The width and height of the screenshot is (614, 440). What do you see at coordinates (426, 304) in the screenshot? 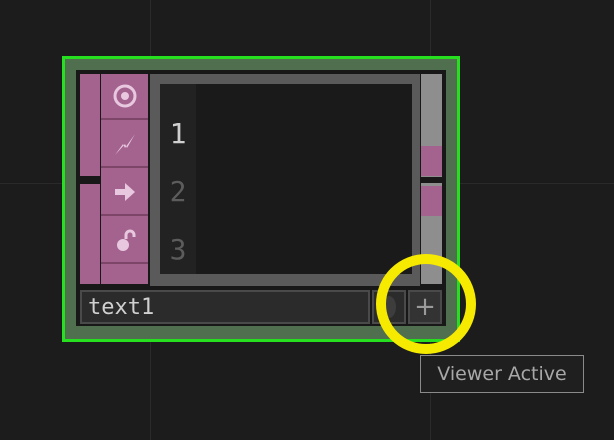
I see `highlight-ring` at bounding box center [426, 304].